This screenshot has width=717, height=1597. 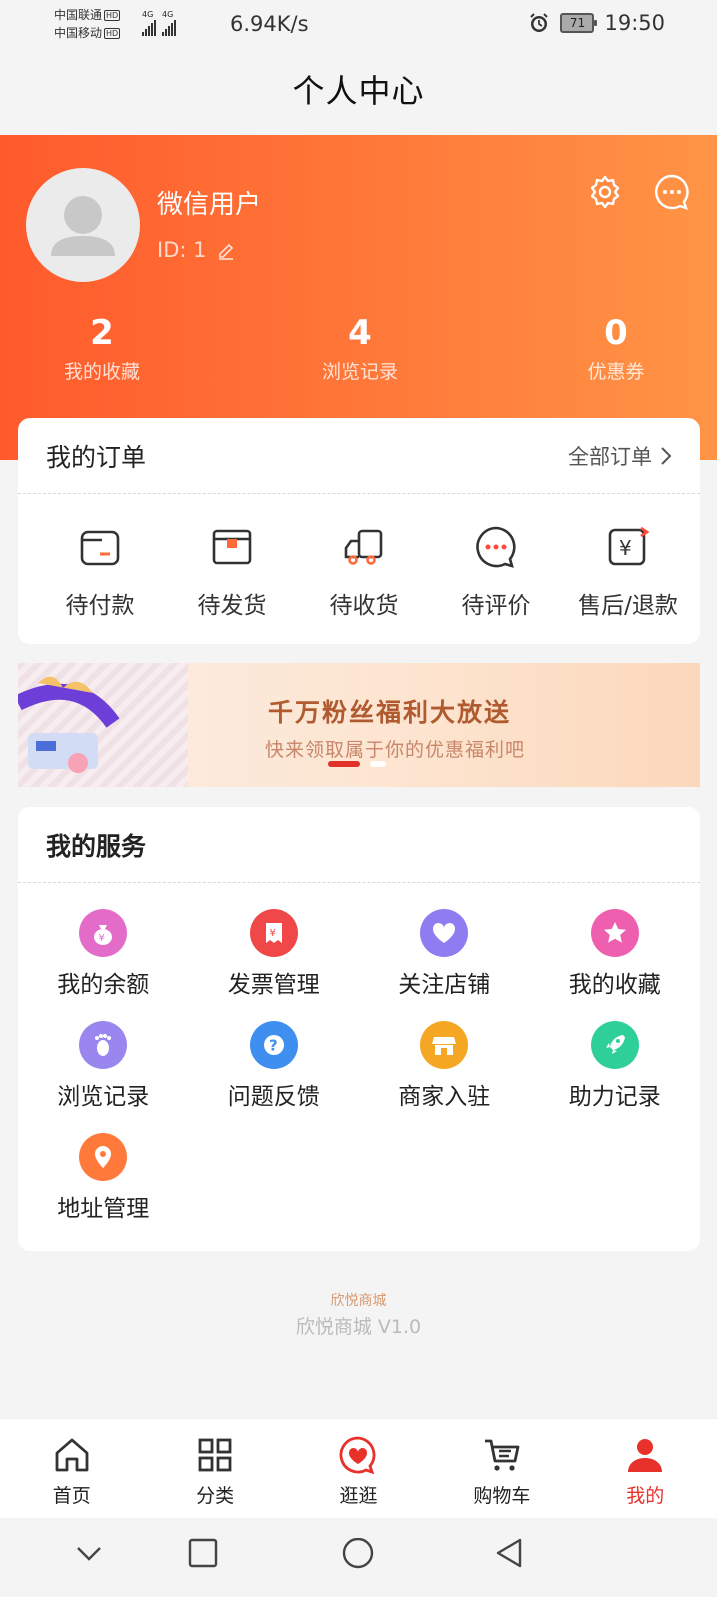 What do you see at coordinates (666, 455) in the screenshot?
I see `chevron-right-icon` at bounding box center [666, 455].